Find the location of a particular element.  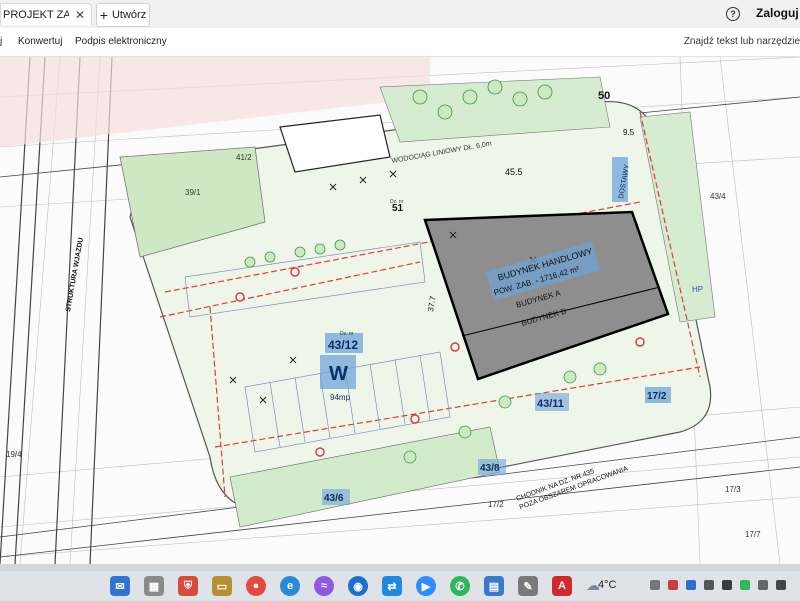

tab-bar: PROJEKT ZAG... ✕ + Utwórz ? Zaloguj się is located at coordinates (400, 14).